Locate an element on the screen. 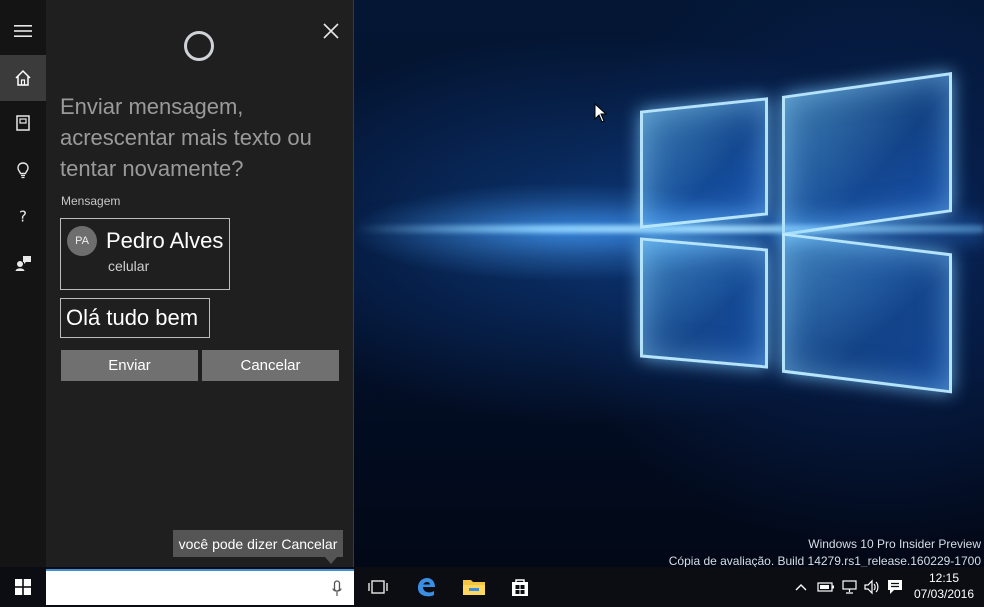  close-icon is located at coordinates (331, 31).